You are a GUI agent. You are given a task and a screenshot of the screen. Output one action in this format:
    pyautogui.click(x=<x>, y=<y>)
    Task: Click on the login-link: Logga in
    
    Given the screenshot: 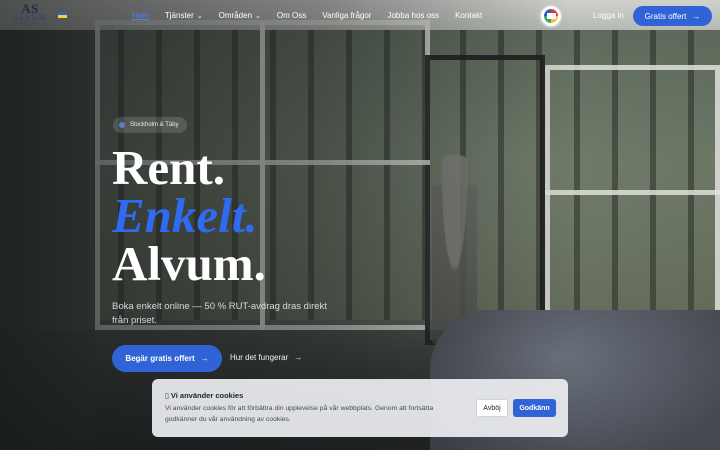 What is the action you would take?
    pyautogui.click(x=608, y=15)
    